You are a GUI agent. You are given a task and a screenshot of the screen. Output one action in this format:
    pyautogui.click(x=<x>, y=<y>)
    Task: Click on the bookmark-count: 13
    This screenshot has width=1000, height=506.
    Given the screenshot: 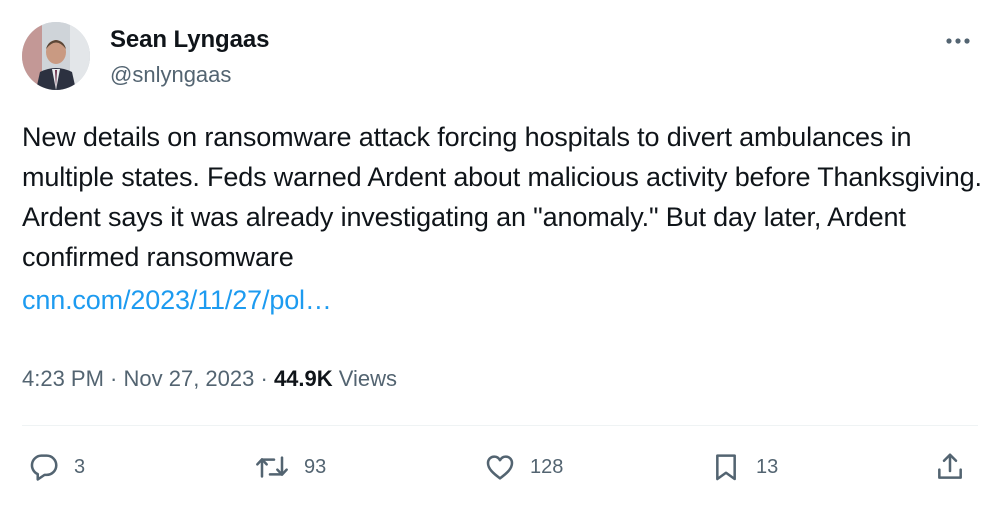 What is the action you would take?
    pyautogui.click(x=767, y=466)
    